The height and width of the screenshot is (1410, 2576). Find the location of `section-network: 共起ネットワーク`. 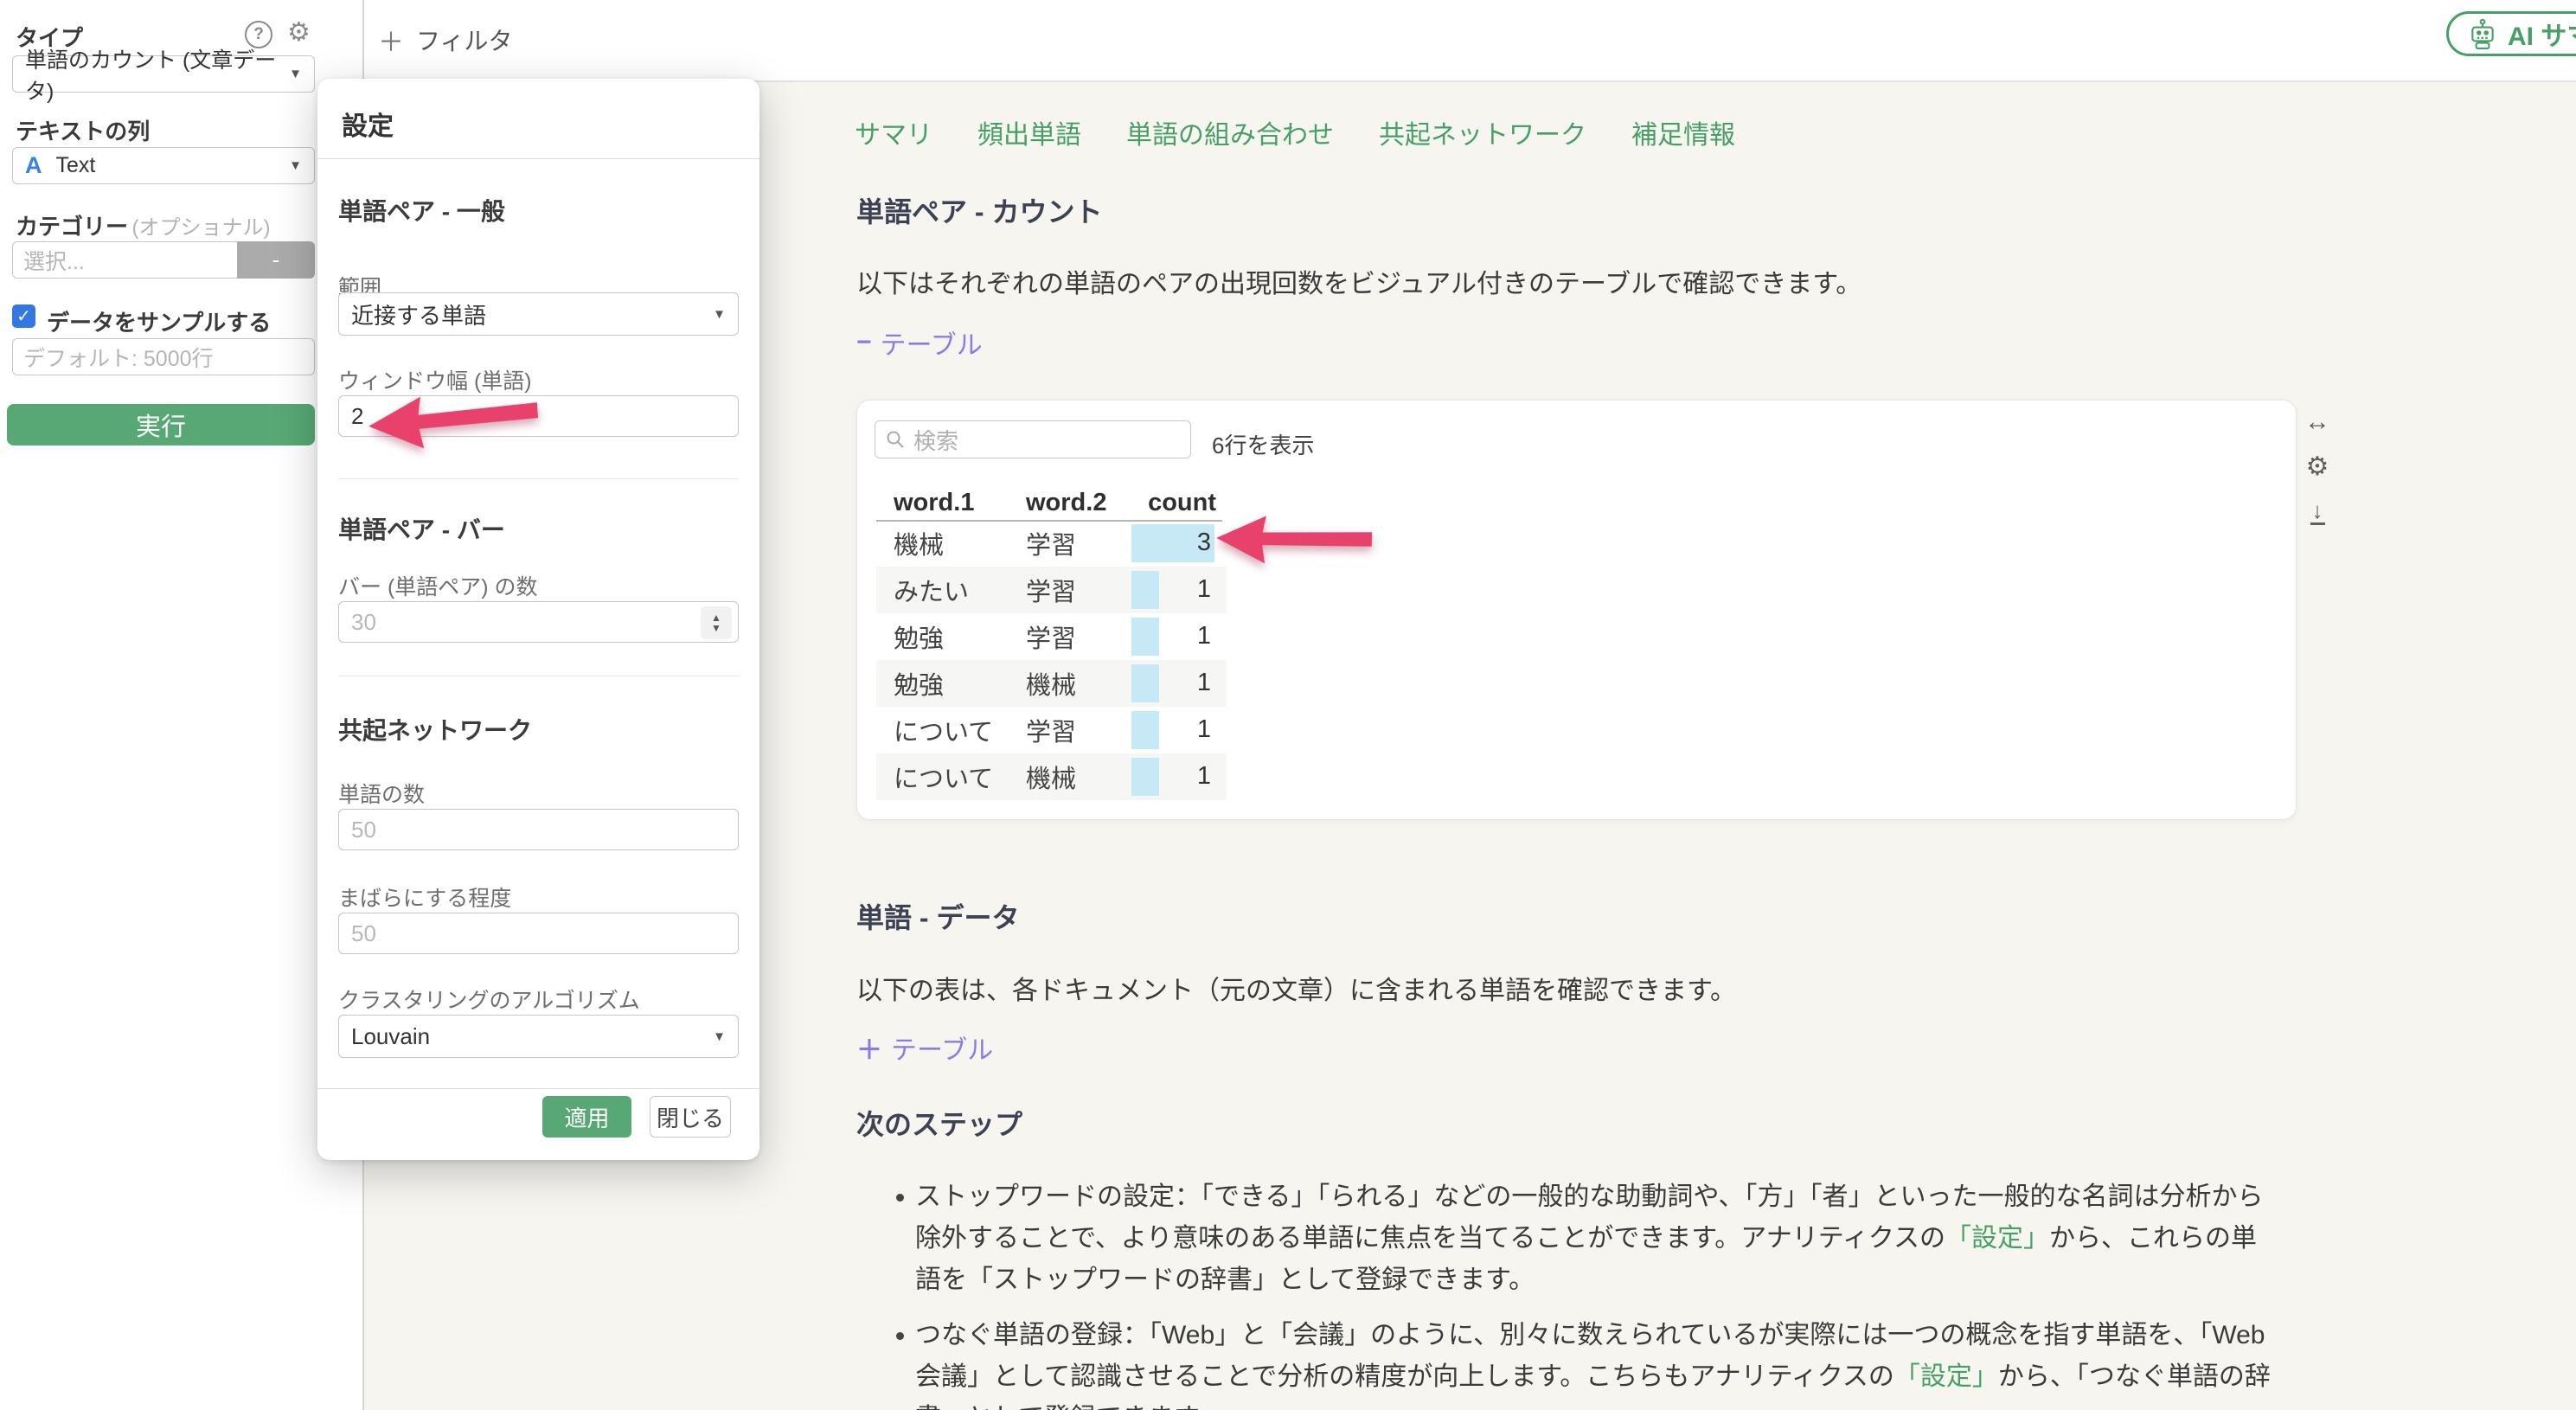

section-network: 共起ネットワーク is located at coordinates (435, 730).